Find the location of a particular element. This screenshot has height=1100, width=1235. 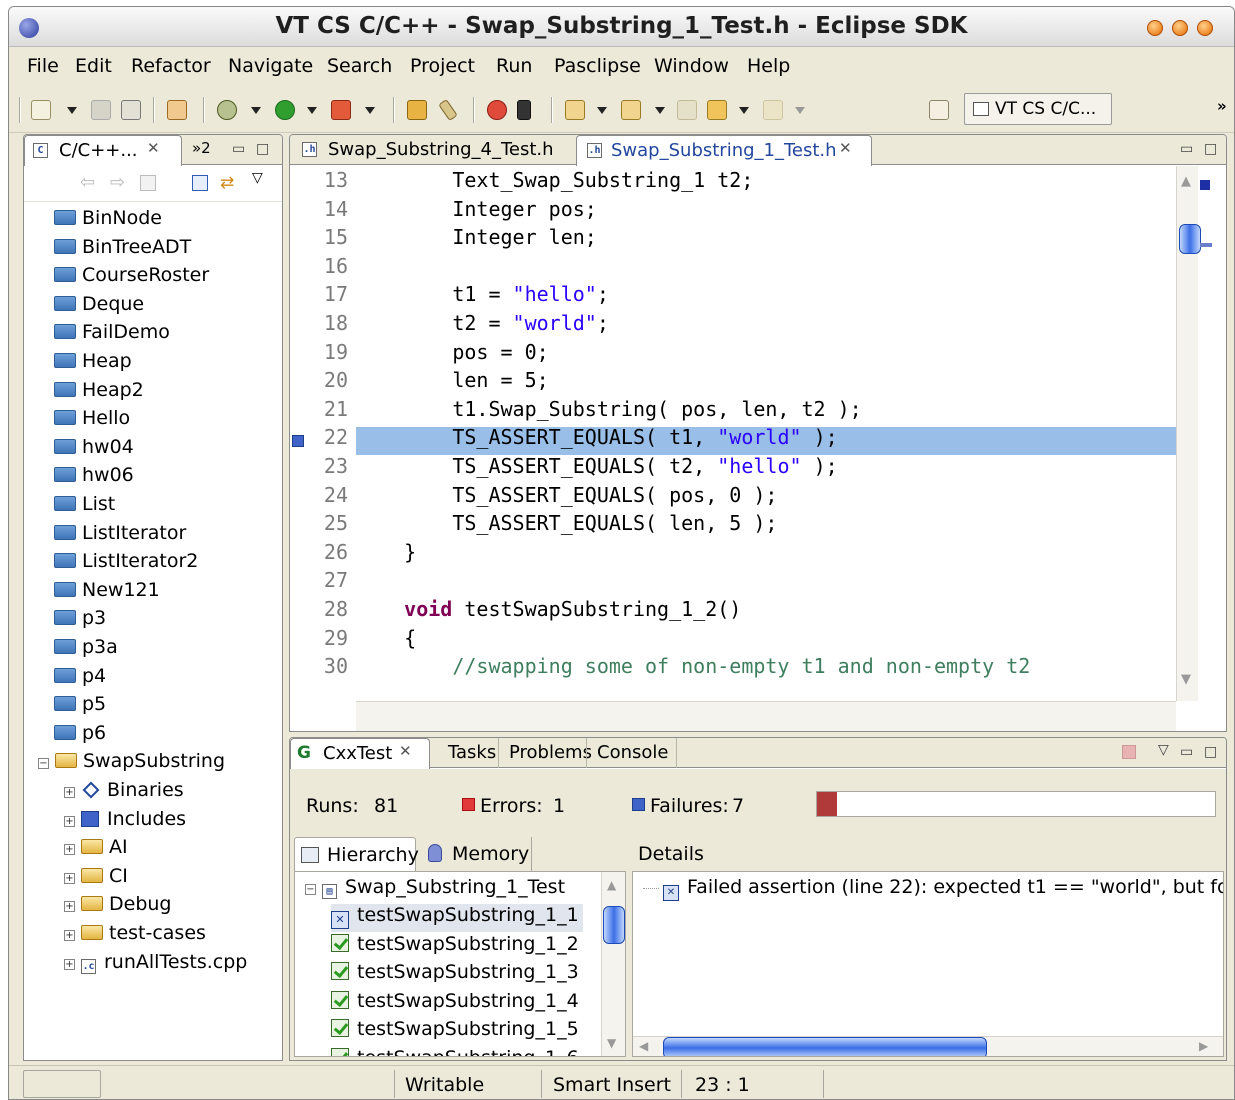

hierarchy-scroll-thumb is located at coordinates (614, 925).